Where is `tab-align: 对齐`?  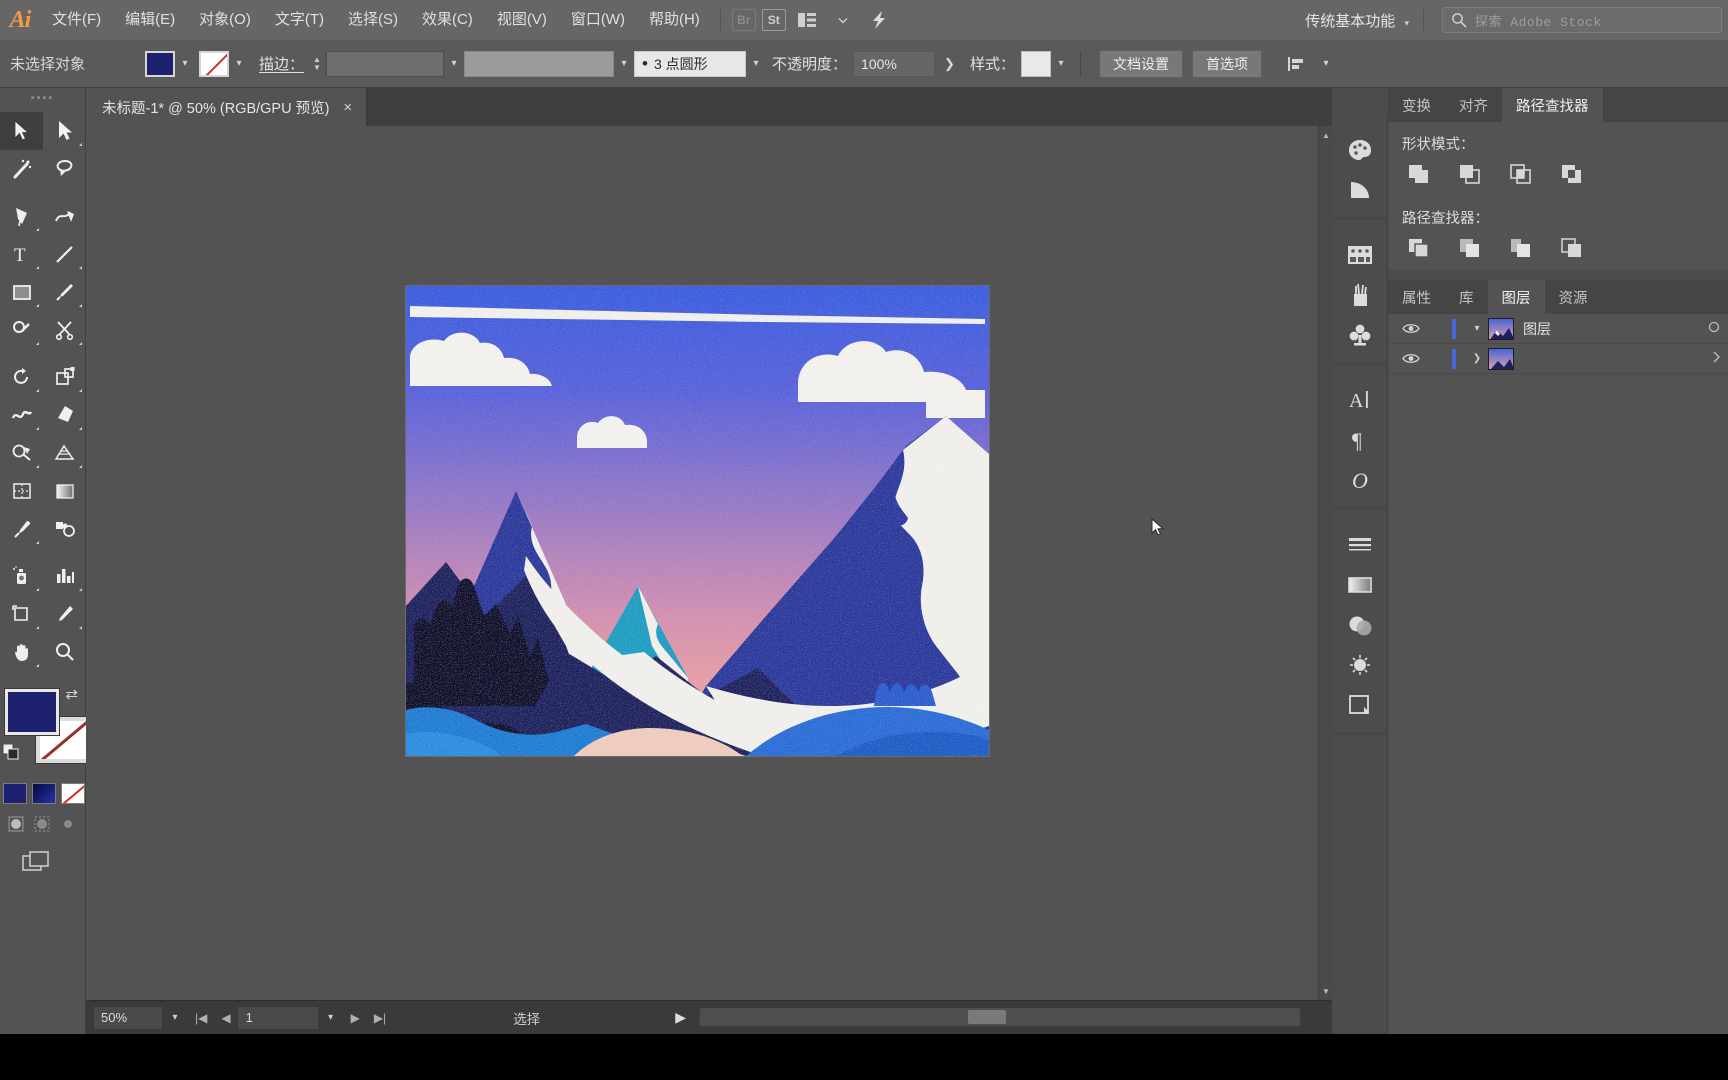 tab-align: 对齐 is located at coordinates (1473, 105).